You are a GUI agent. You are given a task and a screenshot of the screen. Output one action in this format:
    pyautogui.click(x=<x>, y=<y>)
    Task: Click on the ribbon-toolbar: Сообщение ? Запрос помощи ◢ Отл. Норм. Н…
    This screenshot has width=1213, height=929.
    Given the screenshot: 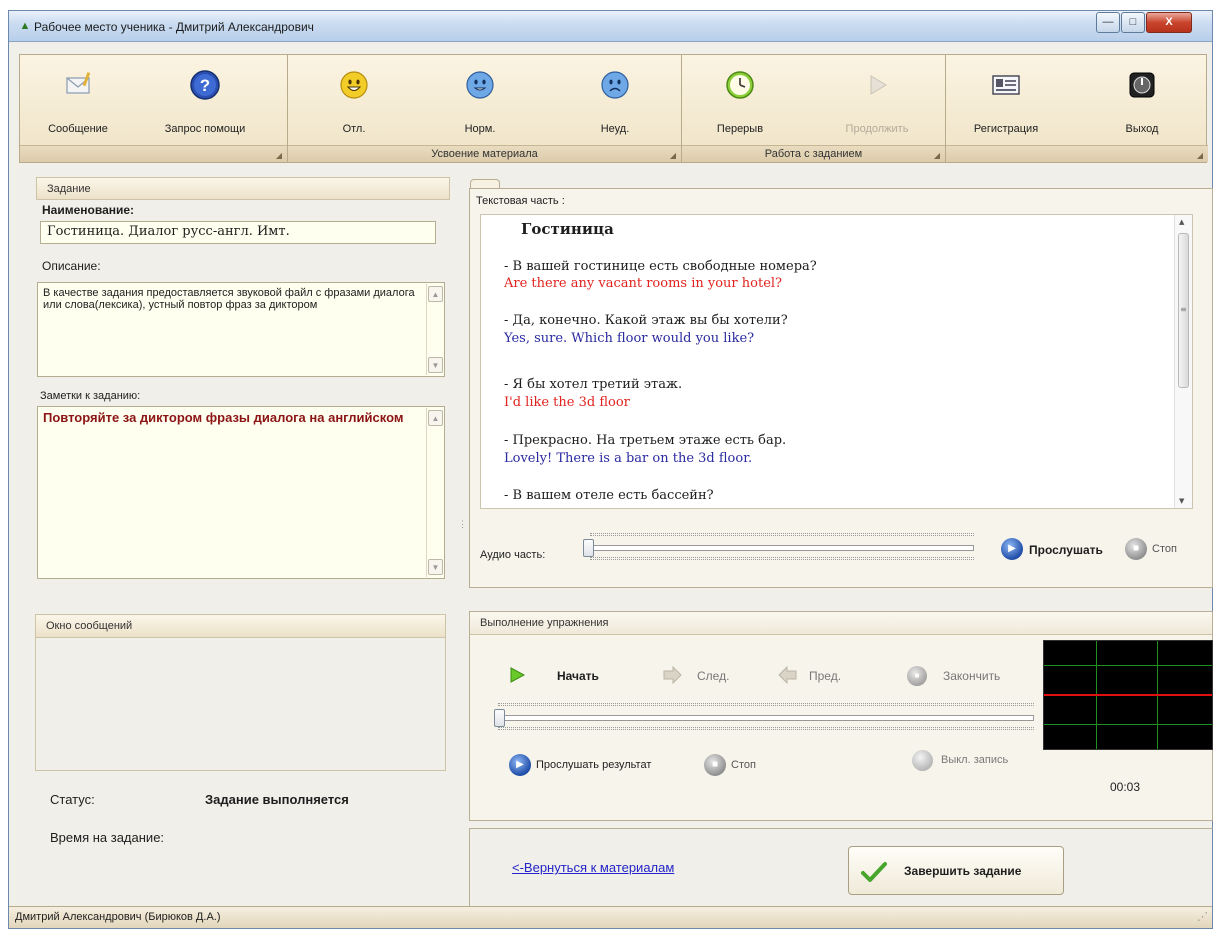 What is the action you would take?
    pyautogui.click(x=613, y=108)
    